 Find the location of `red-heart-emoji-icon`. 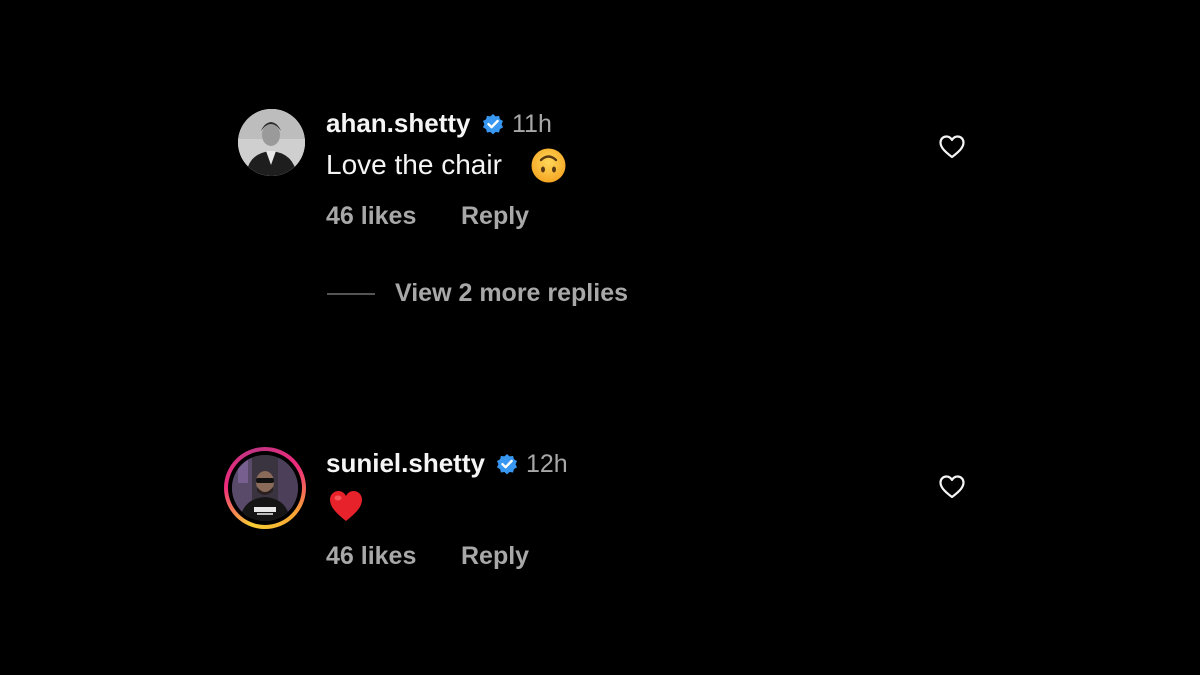

red-heart-emoji-icon is located at coordinates (346, 506).